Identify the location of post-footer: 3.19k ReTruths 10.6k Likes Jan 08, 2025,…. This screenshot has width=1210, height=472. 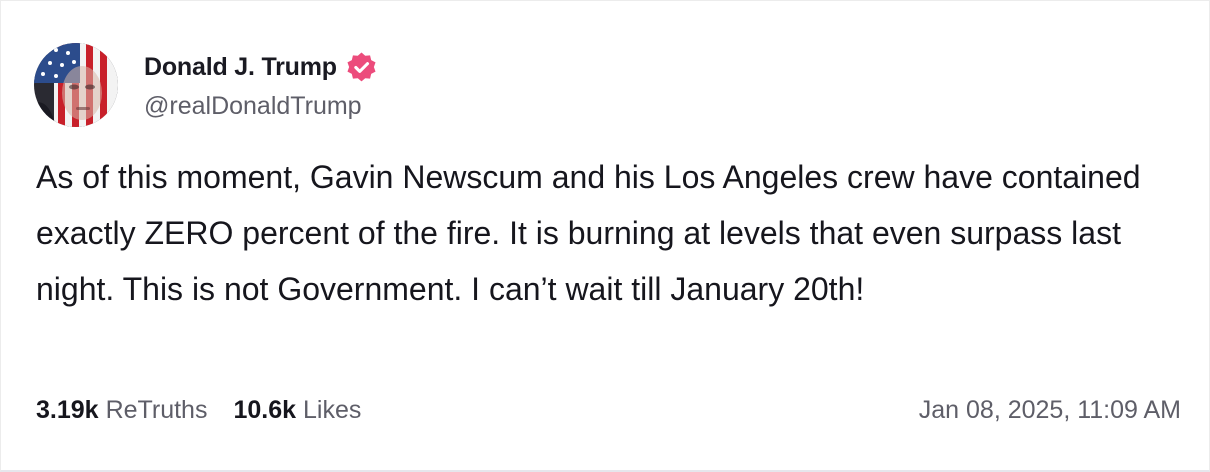
(608, 410).